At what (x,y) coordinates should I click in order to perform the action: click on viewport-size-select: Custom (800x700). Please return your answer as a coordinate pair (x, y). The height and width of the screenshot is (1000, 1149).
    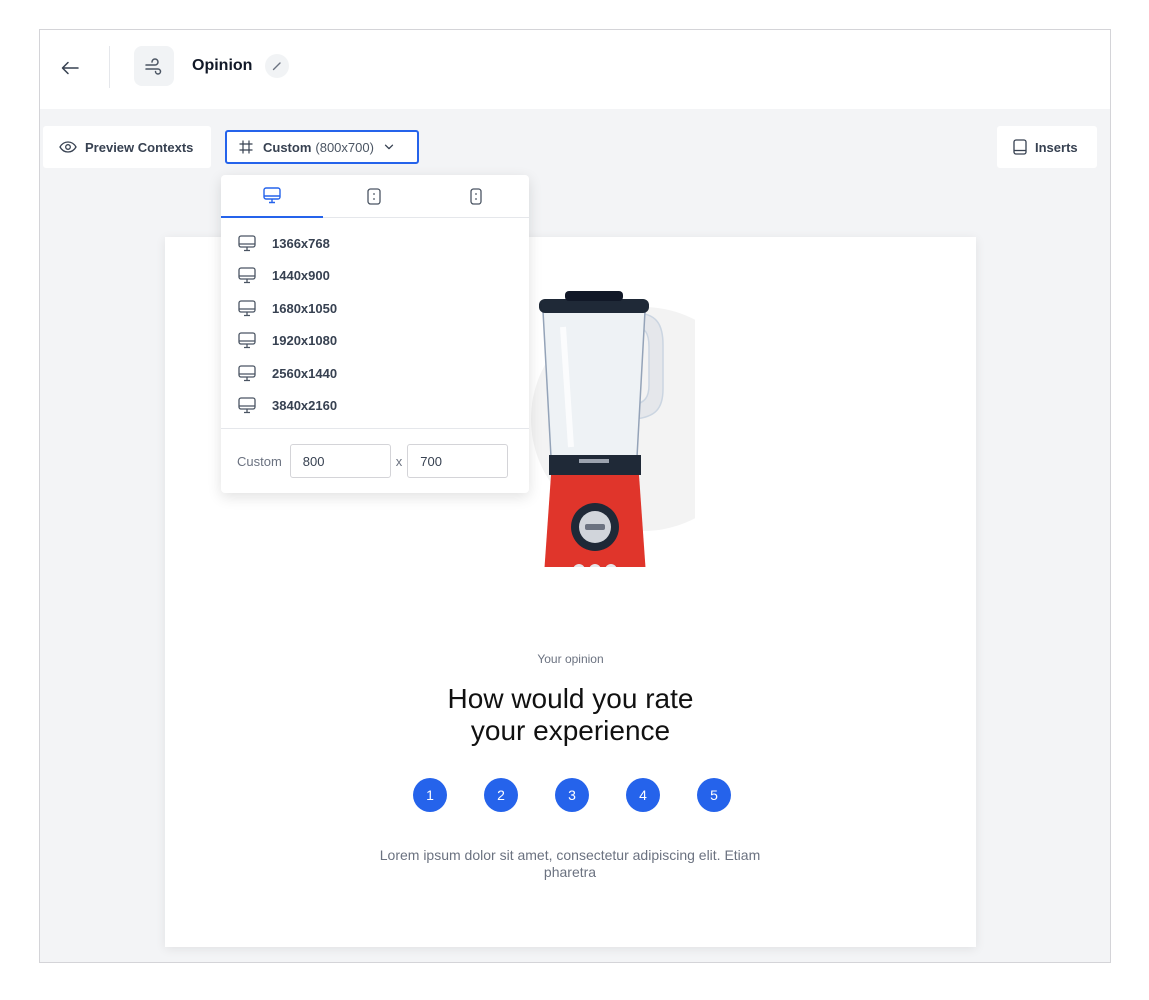
    Looking at the image, I should click on (322, 147).